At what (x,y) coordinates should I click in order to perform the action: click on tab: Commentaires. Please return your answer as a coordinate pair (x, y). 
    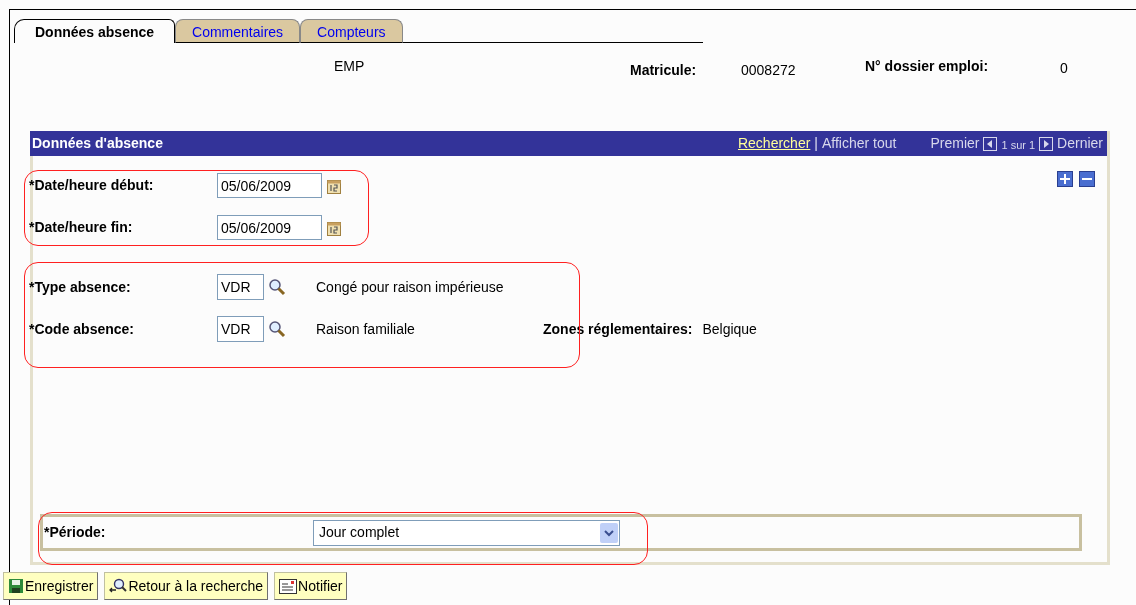
    Looking at the image, I should click on (238, 31).